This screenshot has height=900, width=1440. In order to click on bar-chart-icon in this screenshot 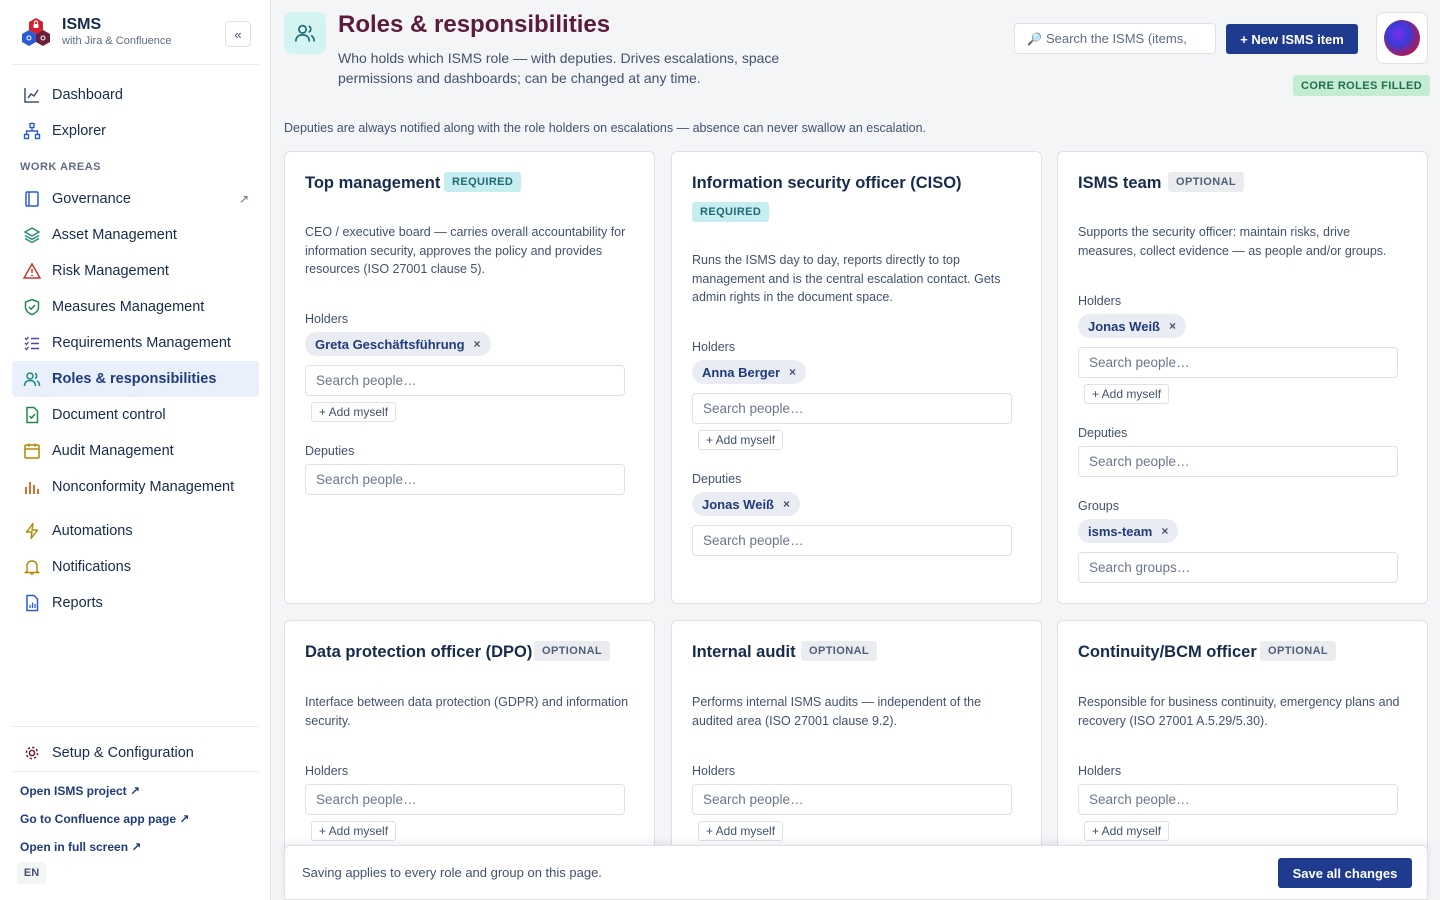, I will do `click(32, 487)`.